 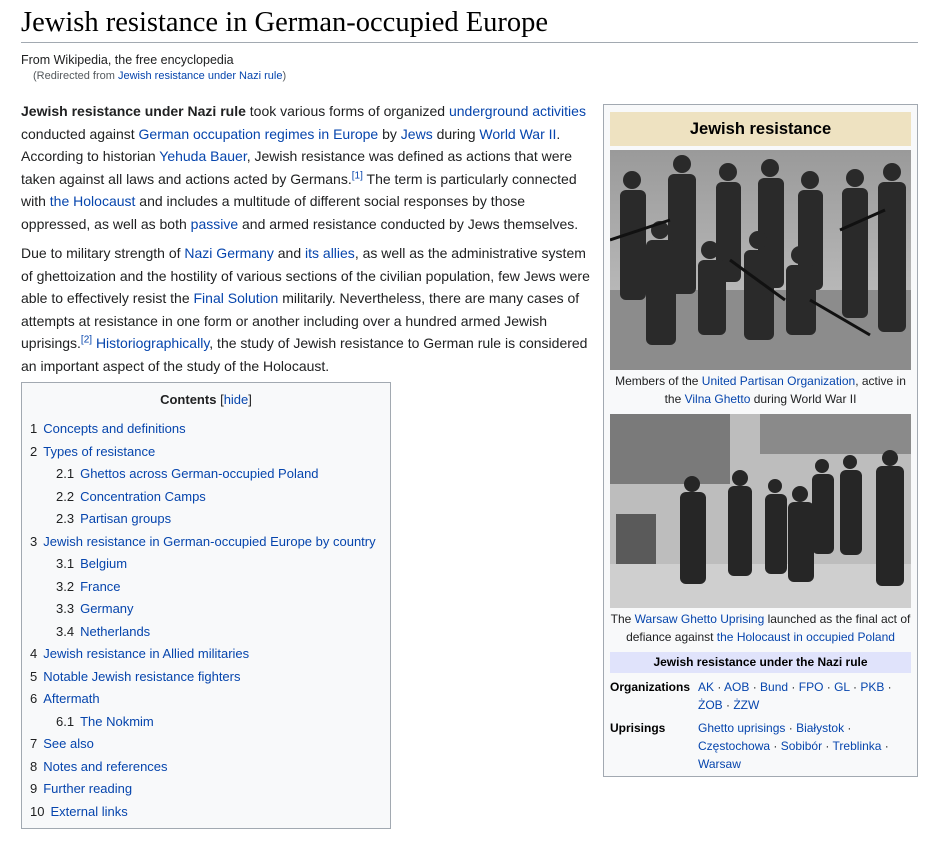 I want to click on text-run: by, so click(x=389, y=133).